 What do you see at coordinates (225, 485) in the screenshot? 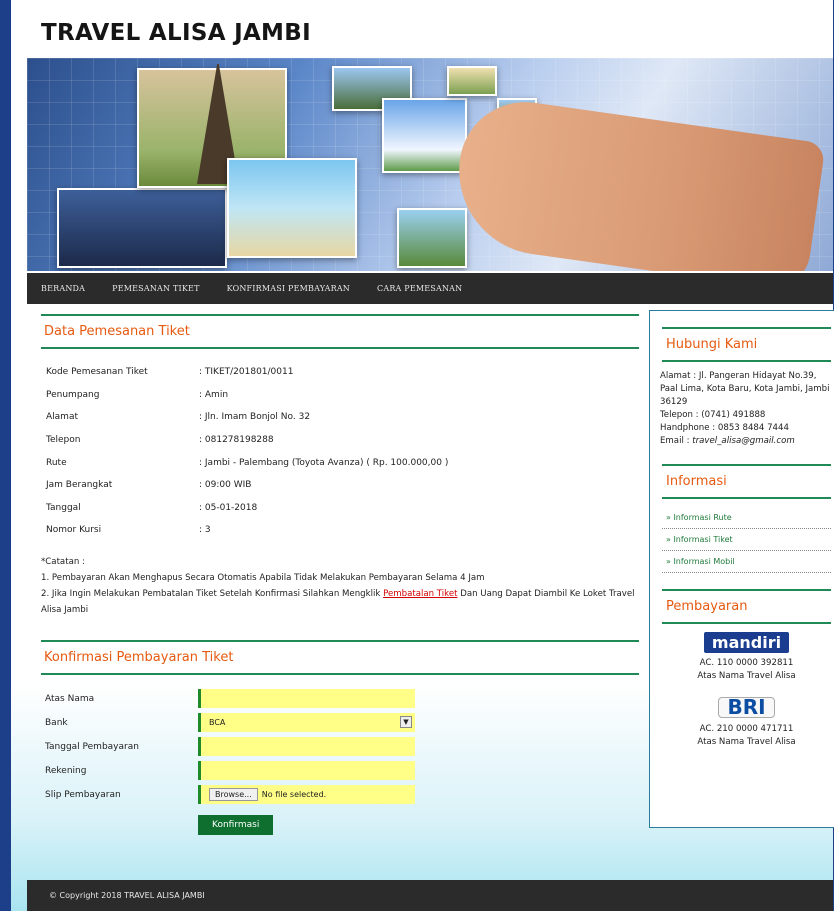
I see `row-value: : 09:00 WIB` at bounding box center [225, 485].